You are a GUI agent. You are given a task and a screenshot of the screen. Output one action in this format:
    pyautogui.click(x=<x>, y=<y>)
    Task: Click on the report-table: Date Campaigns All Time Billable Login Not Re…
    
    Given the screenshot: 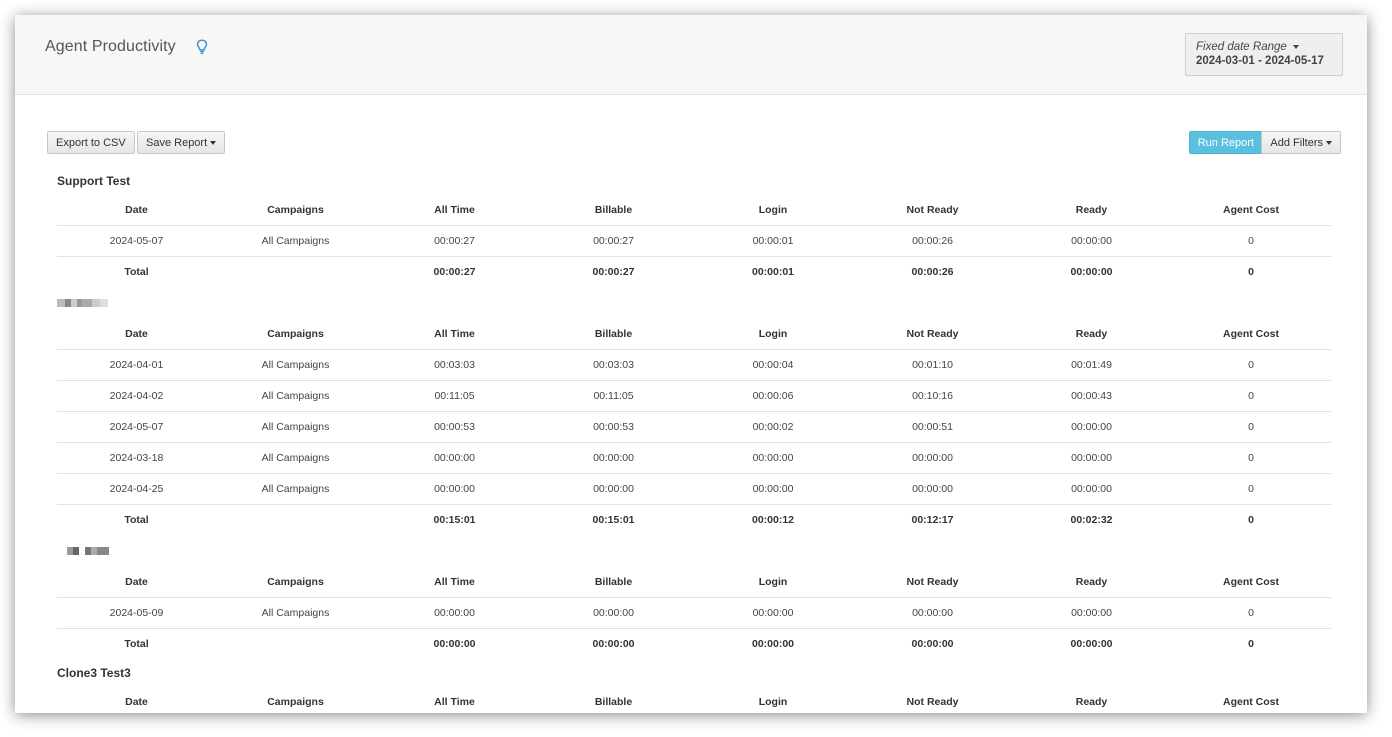 What is the action you would take?
    pyautogui.click(x=694, y=613)
    